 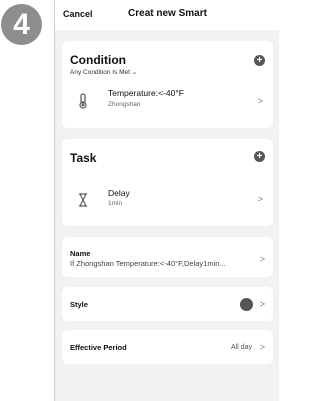 I want to click on hourglass-icon, so click(x=83, y=200).